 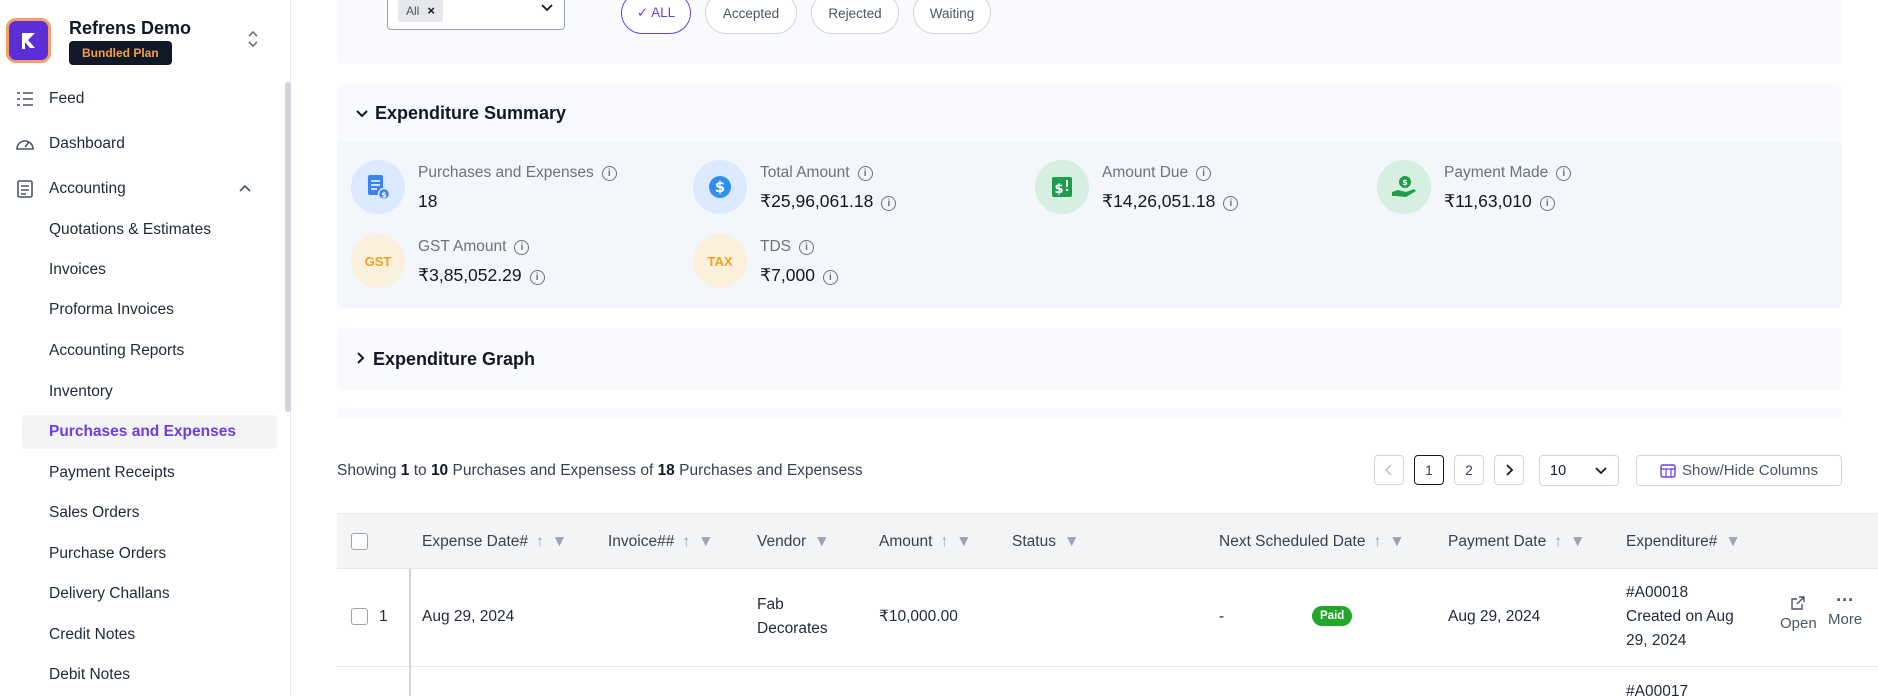 What do you see at coordinates (1045, 542) in the screenshot?
I see `column-header-status: Status ▼` at bounding box center [1045, 542].